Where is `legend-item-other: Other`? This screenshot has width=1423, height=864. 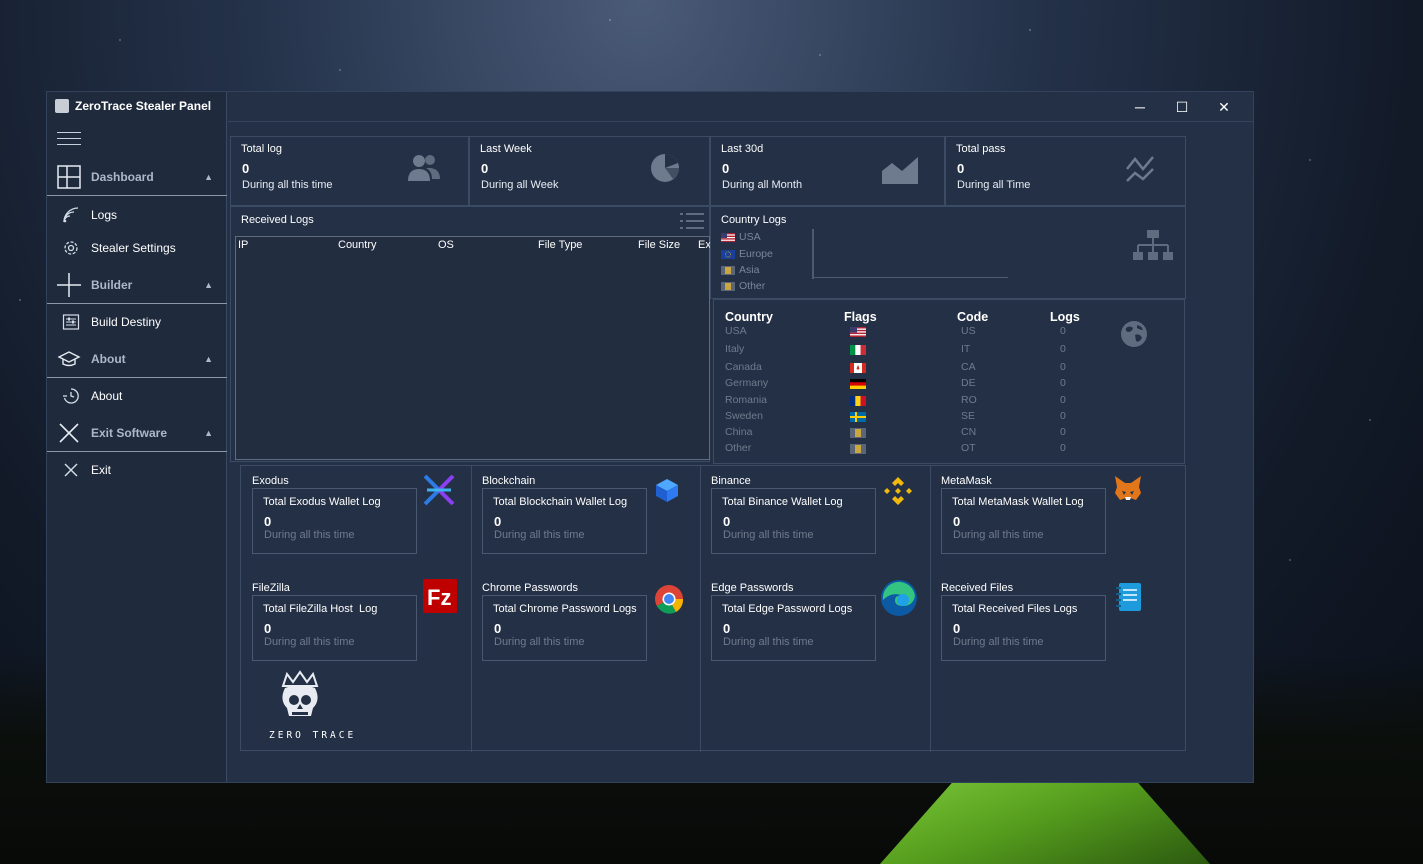 legend-item-other: Other is located at coordinates (743, 286).